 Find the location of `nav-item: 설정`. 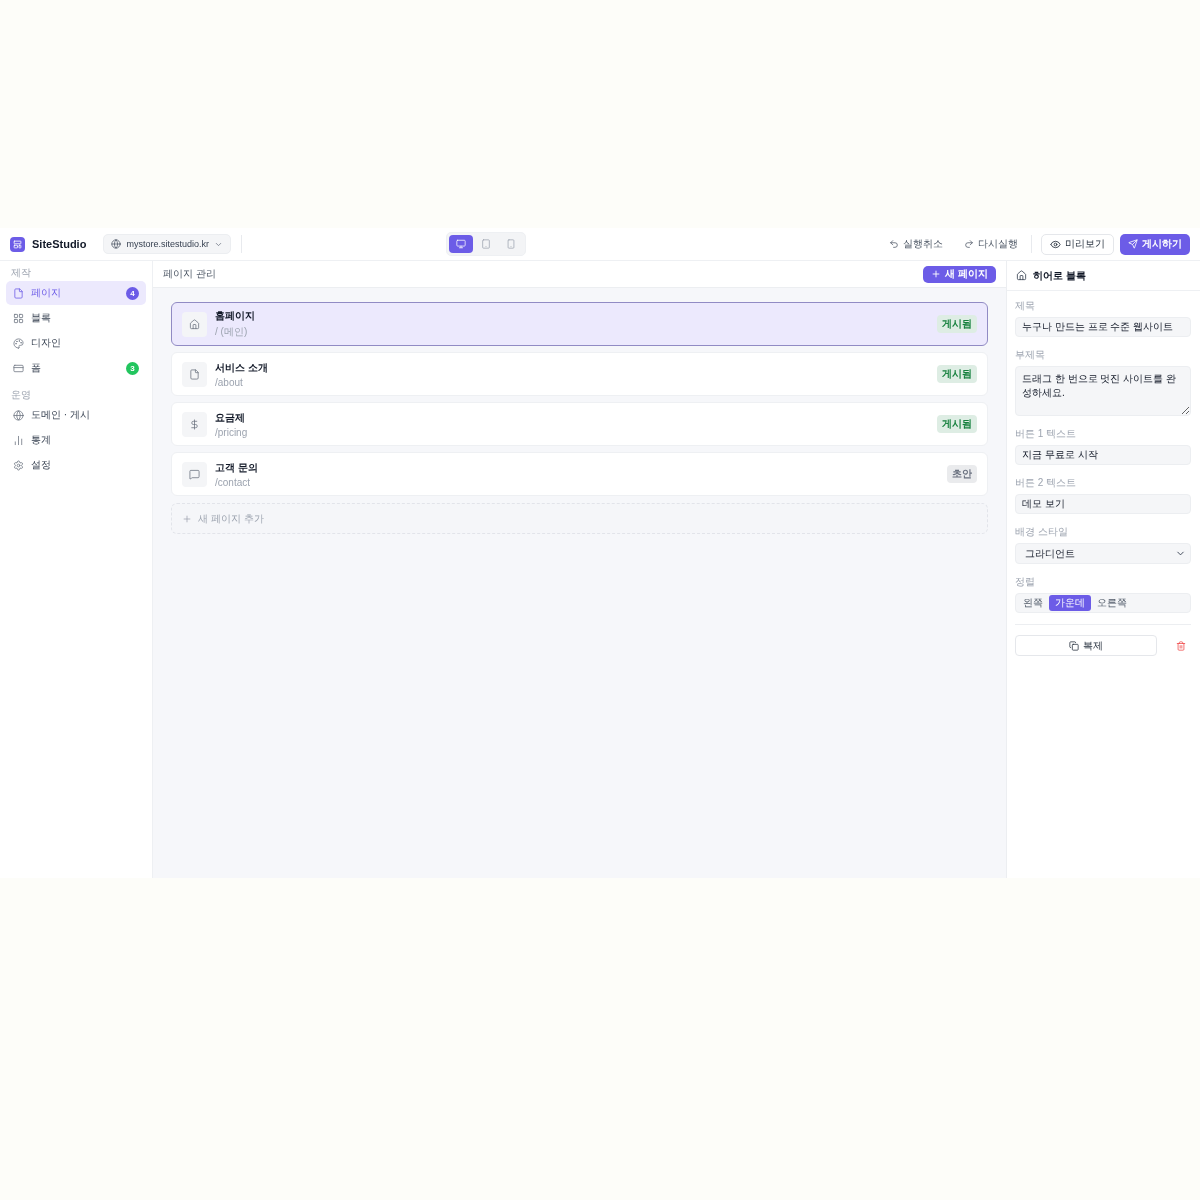

nav-item: 설정 is located at coordinates (76, 465).